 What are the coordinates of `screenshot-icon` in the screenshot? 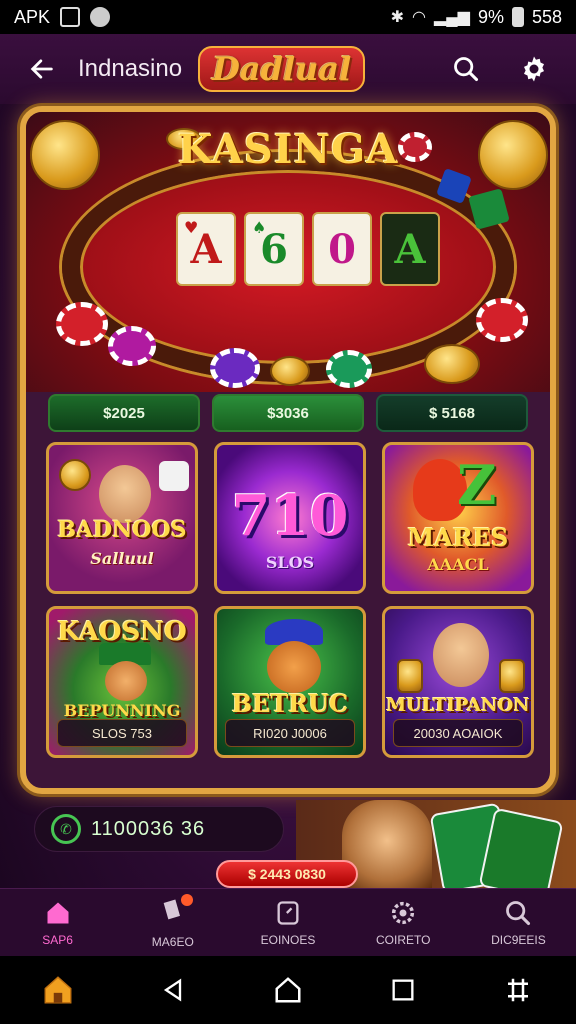 It's located at (518, 990).